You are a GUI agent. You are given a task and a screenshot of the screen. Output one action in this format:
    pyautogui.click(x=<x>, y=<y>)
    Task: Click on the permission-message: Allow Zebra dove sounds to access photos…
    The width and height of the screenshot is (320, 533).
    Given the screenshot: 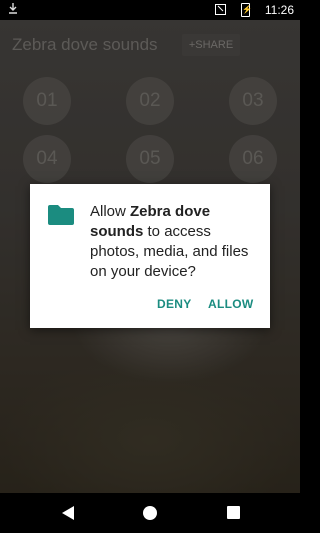 What is the action you would take?
    pyautogui.click(x=175, y=242)
    